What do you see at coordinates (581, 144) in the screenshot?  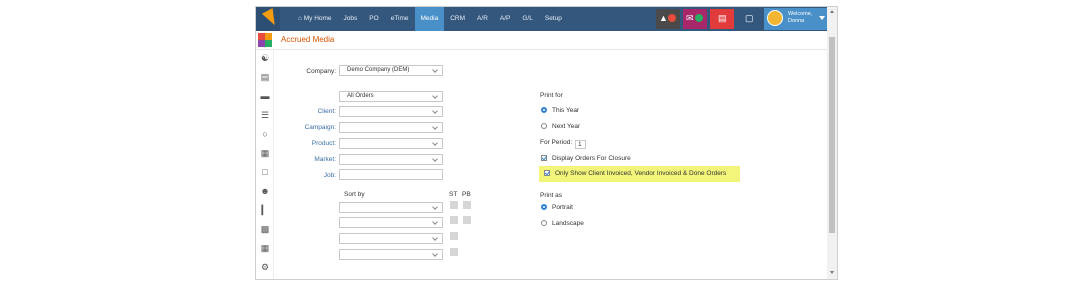 I see `period-input: 1` at bounding box center [581, 144].